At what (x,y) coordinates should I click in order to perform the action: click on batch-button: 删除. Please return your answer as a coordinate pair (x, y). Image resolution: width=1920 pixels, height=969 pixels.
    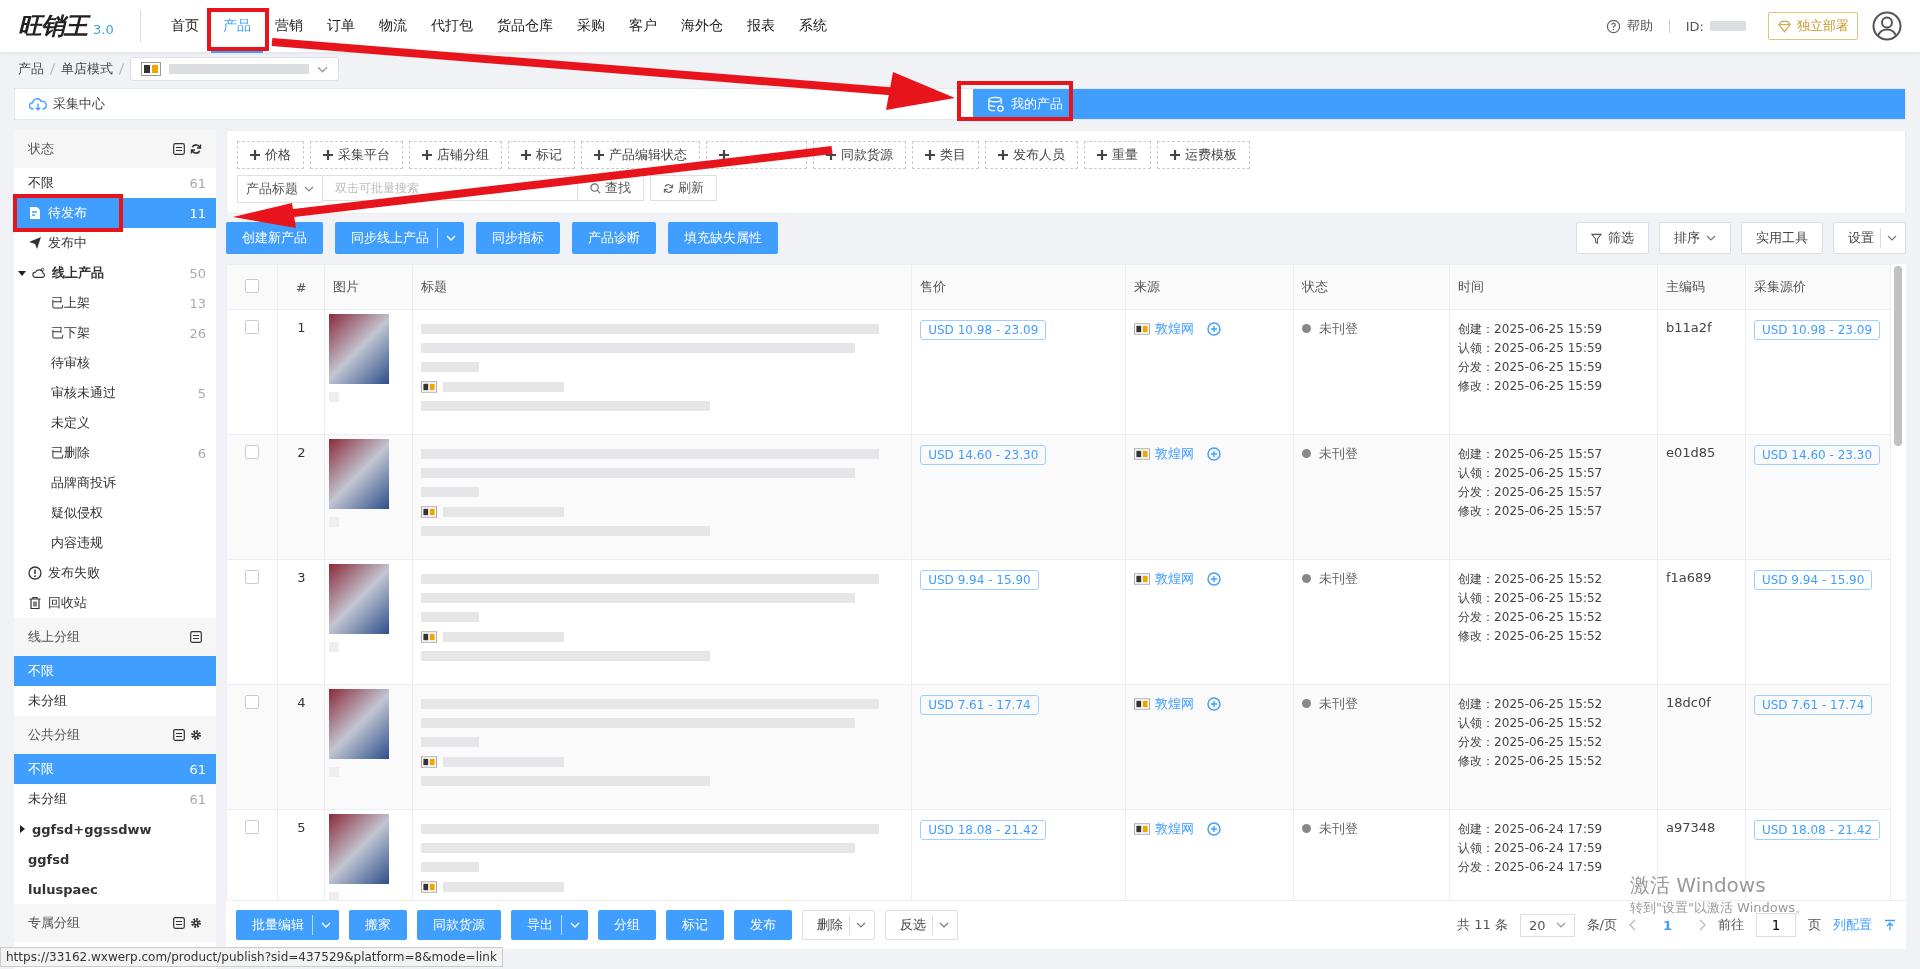
    Looking at the image, I should click on (838, 925).